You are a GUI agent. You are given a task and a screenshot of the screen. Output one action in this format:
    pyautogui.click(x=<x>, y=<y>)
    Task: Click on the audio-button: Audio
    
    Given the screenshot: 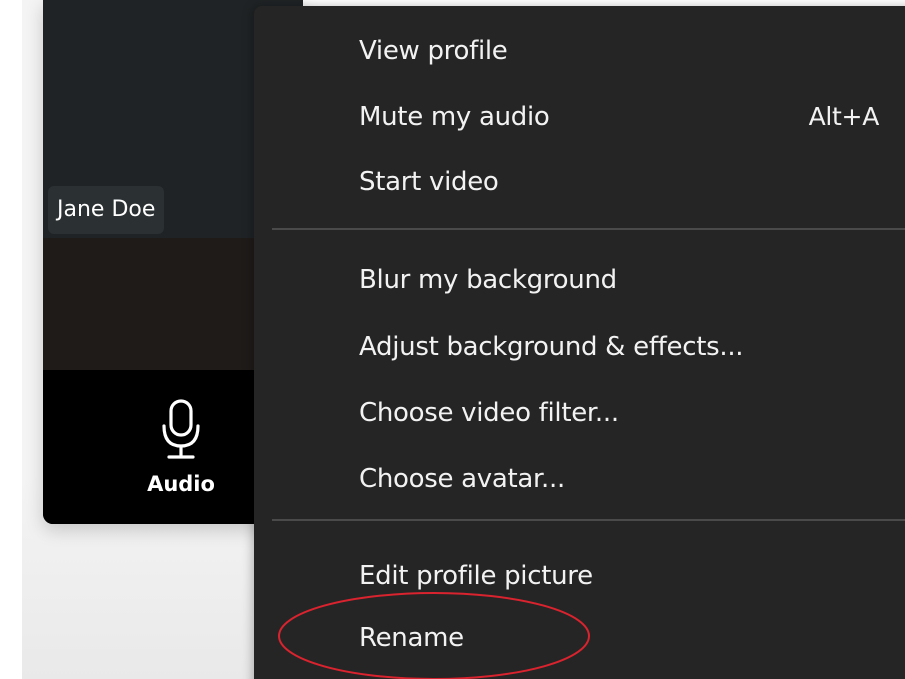 What is the action you would take?
    pyautogui.click(x=181, y=453)
    